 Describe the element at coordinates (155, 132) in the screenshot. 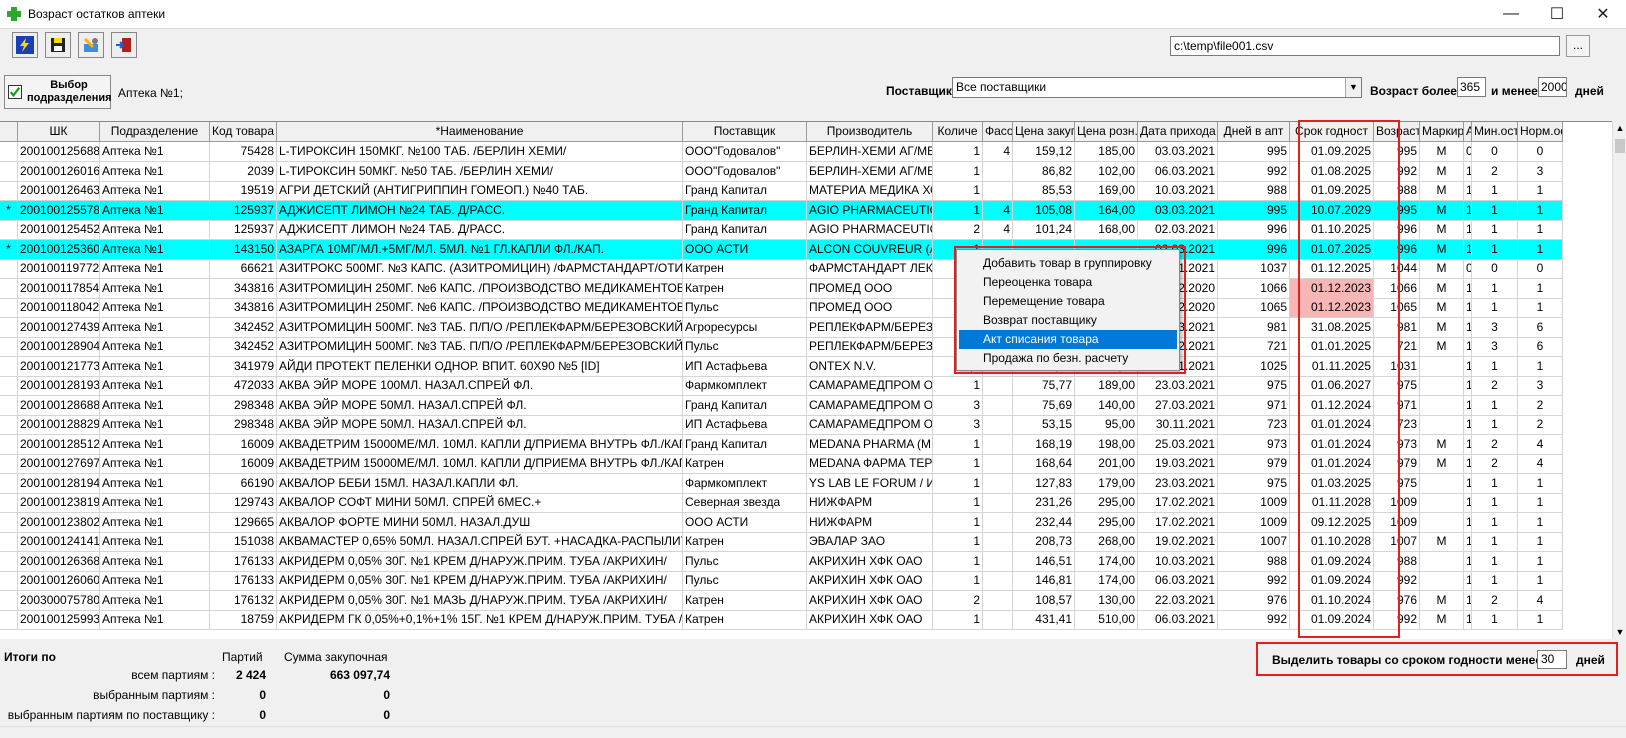

I see `column-header: Подразделение` at that location.